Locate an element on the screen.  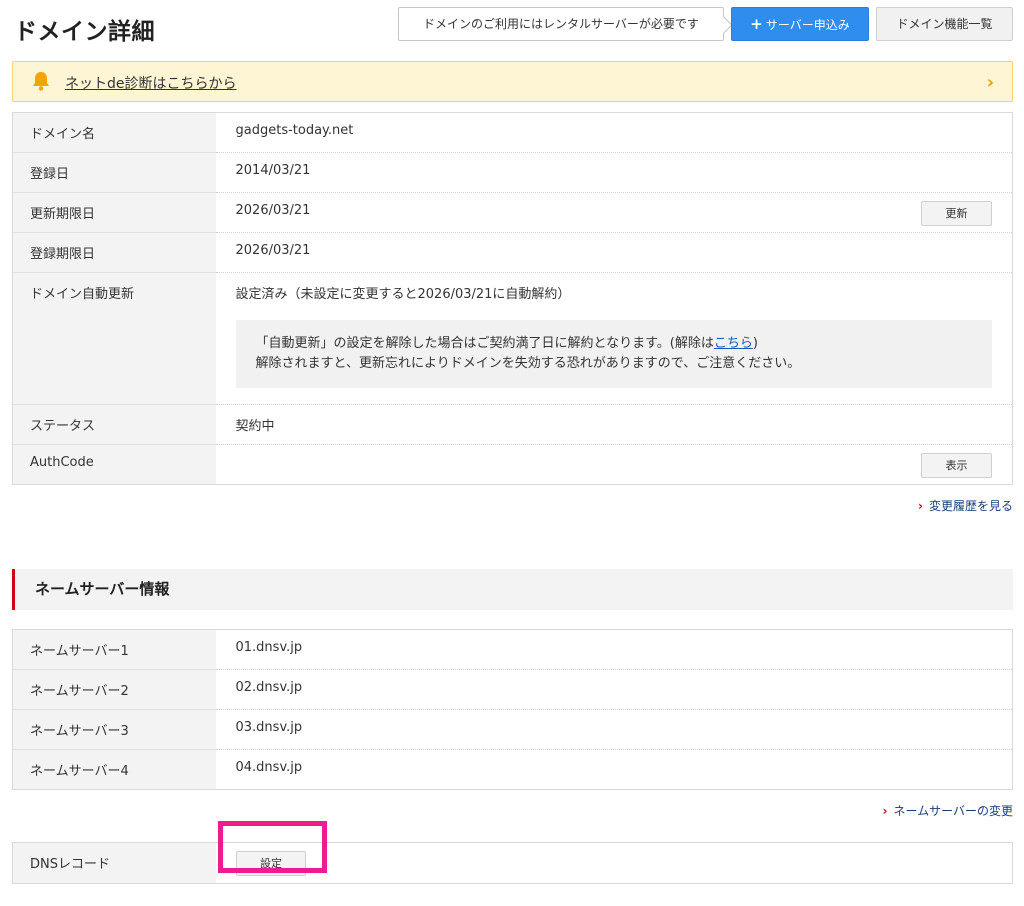
cancel-here-link: こちら is located at coordinates (733, 343).